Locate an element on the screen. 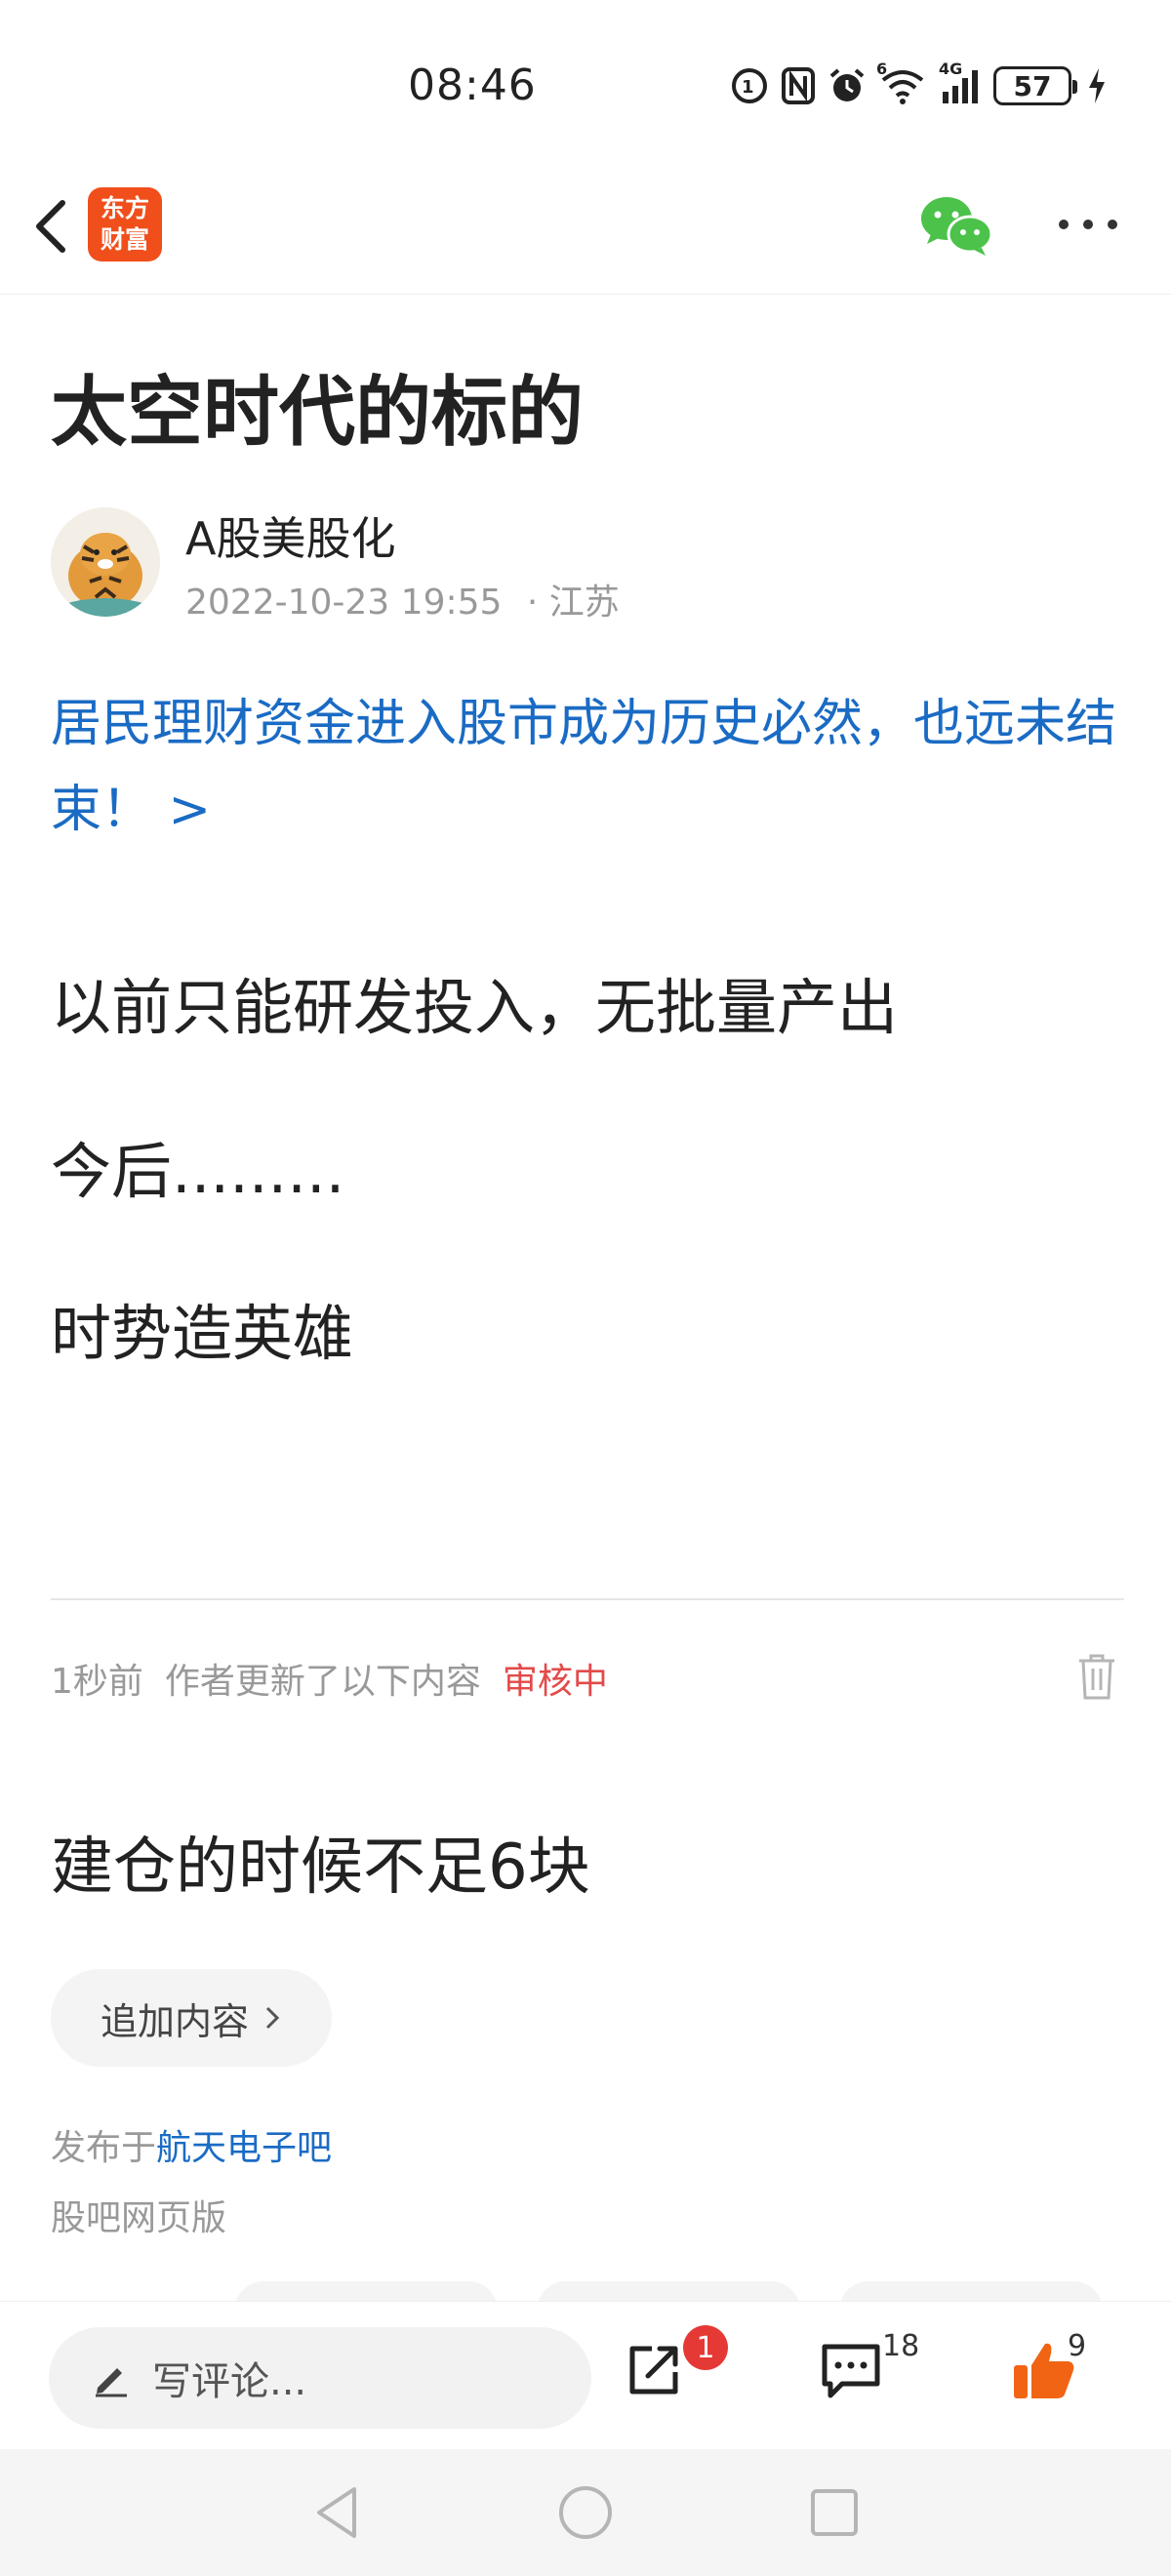  sim-icon: 1 is located at coordinates (749, 85).